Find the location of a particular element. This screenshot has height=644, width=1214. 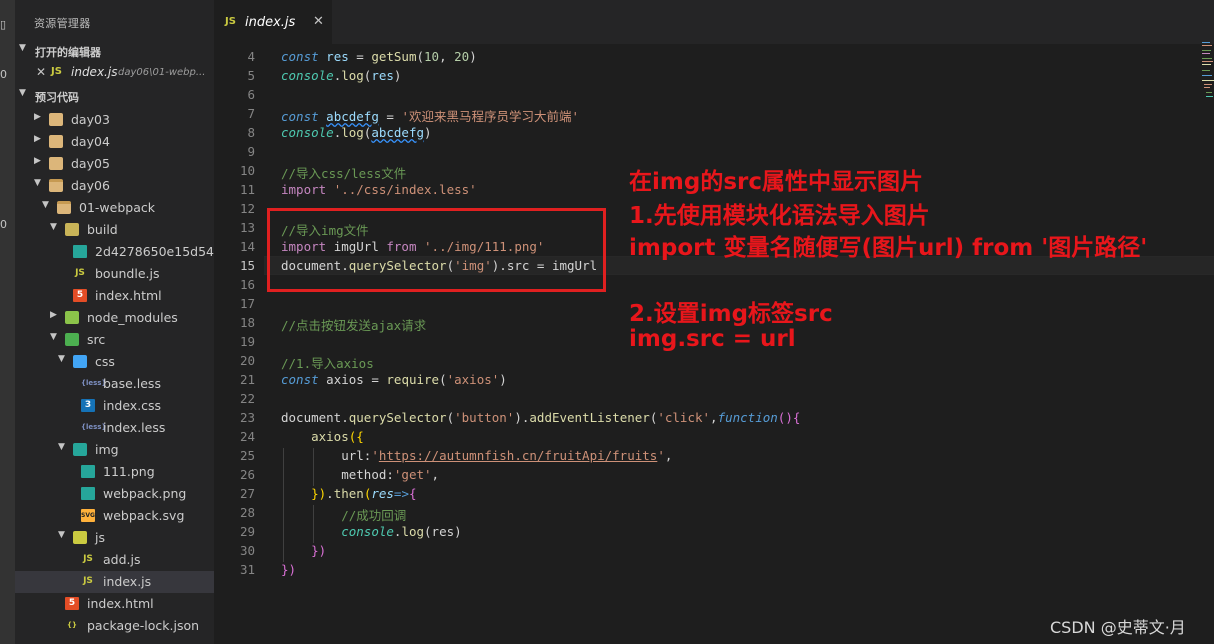

line-number: 17 is located at coordinates (247, 303).